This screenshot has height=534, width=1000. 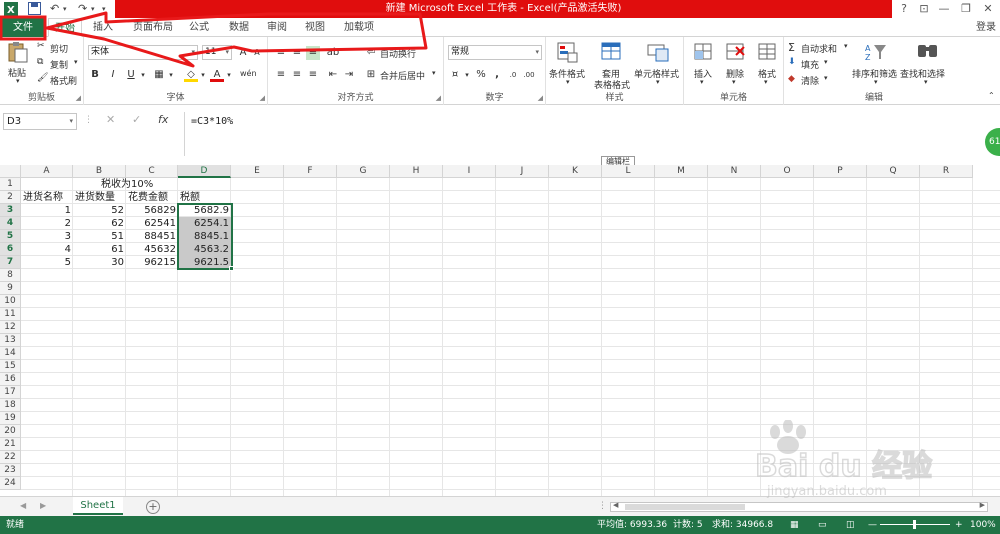 I want to click on scroll-left-icon: ◀, so click(x=615, y=505).